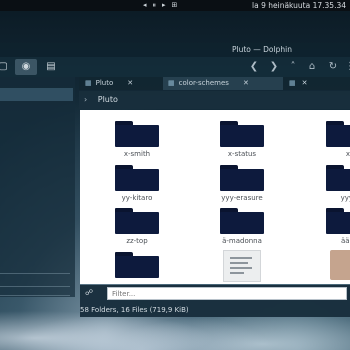 The width and height of the screenshot is (350, 350). I want to click on window-title: Pluto — Dolphin, so click(262, 49).